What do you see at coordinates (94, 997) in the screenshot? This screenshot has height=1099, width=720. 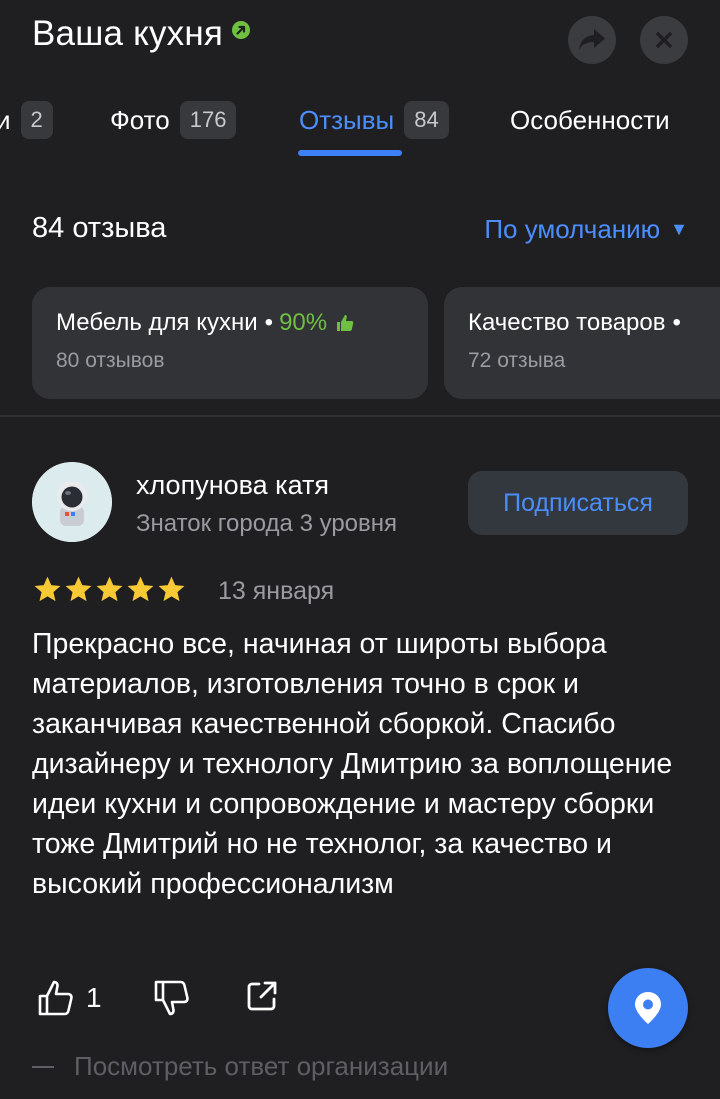 I see `like-count: 1` at bounding box center [94, 997].